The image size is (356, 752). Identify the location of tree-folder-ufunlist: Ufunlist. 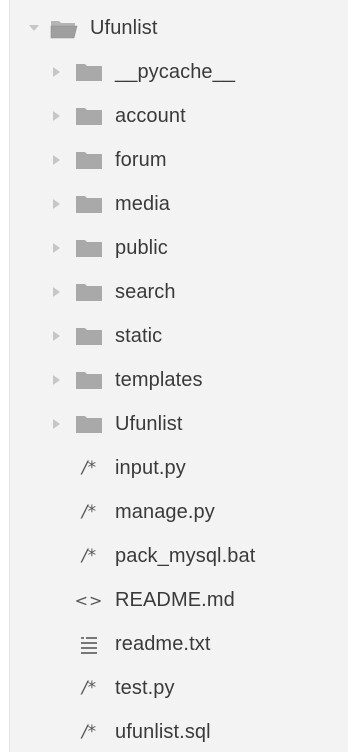
(179, 424).